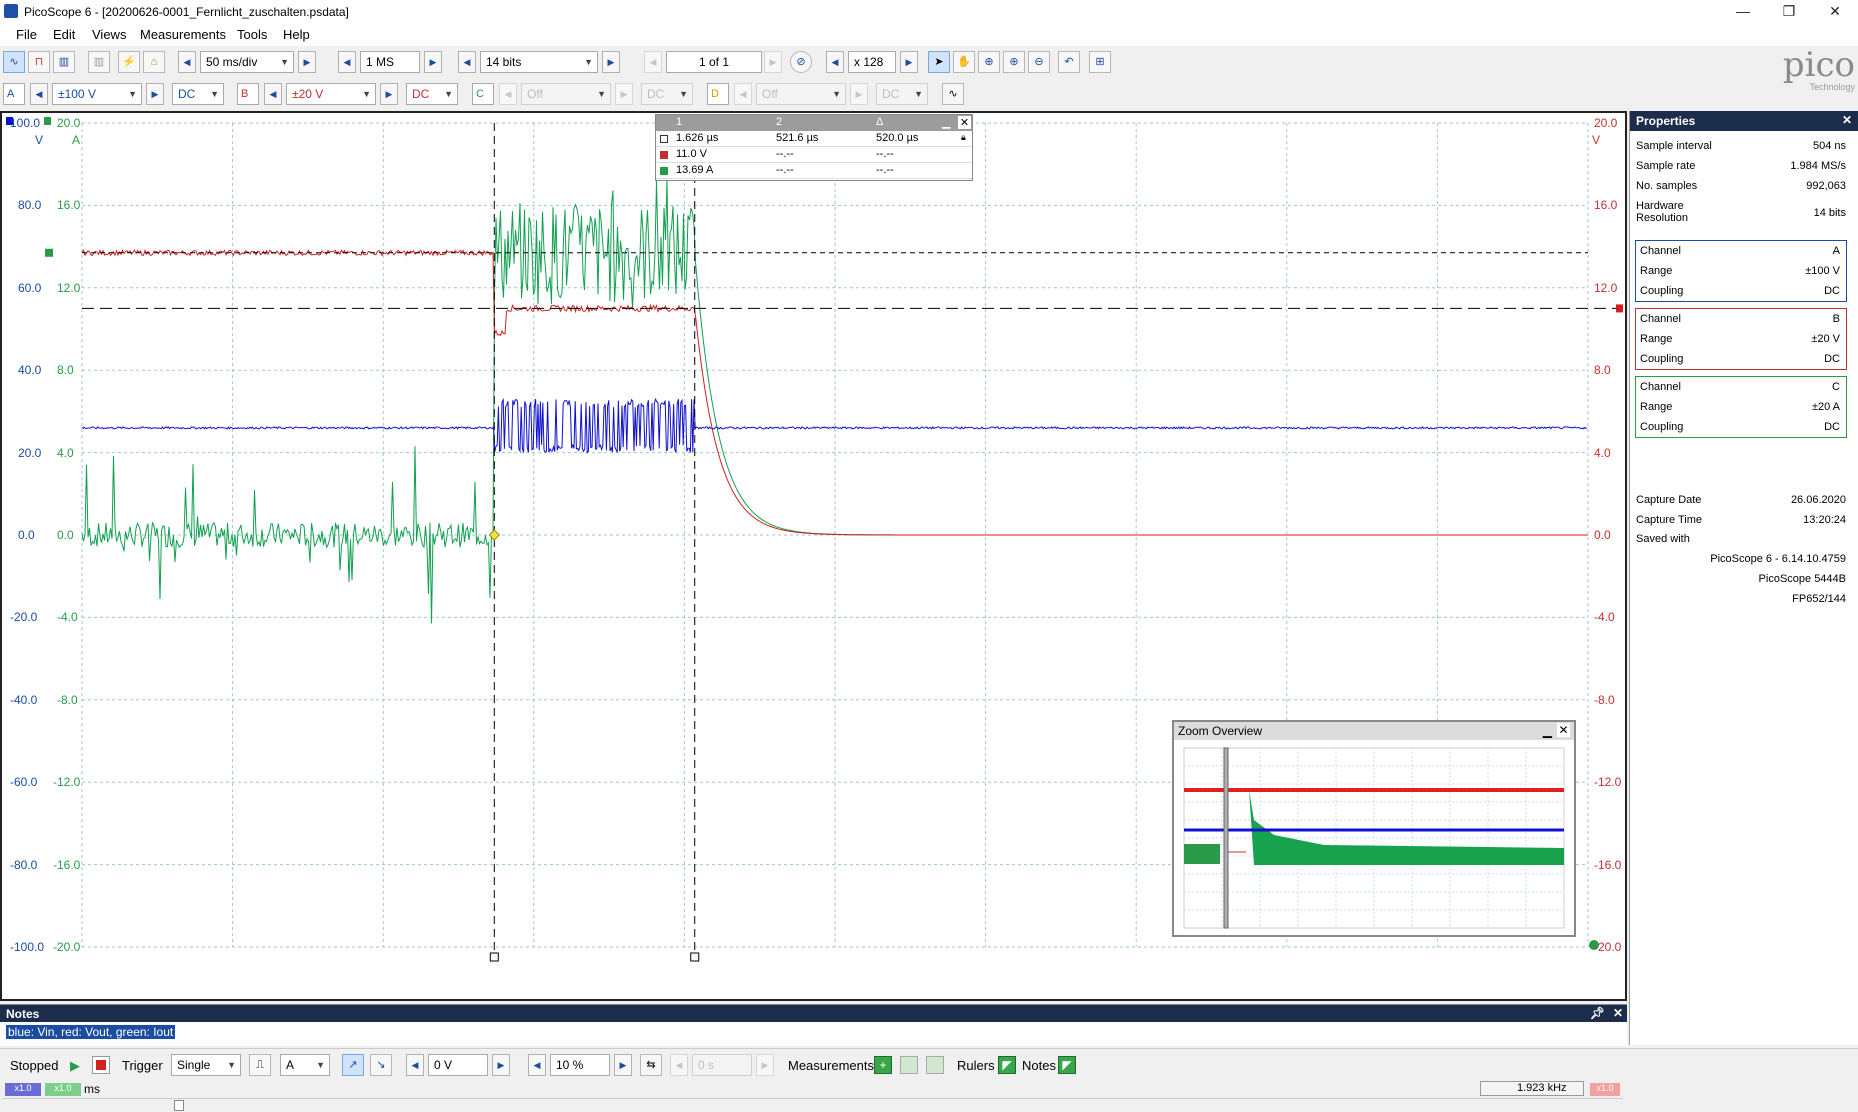  What do you see at coordinates (765, 1065) in the screenshot?
I see `delay-next: ▶` at bounding box center [765, 1065].